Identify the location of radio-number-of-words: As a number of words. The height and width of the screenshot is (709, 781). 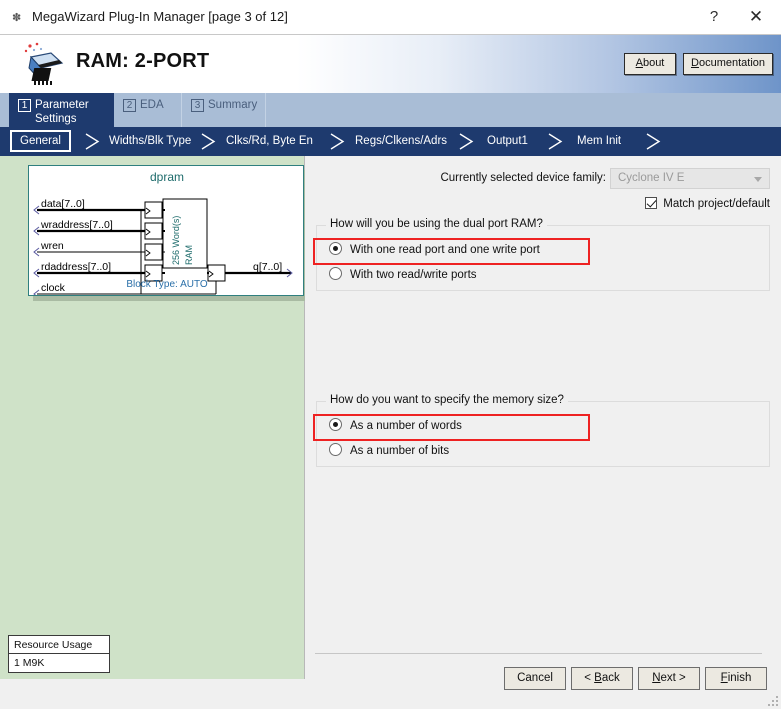
(395, 425).